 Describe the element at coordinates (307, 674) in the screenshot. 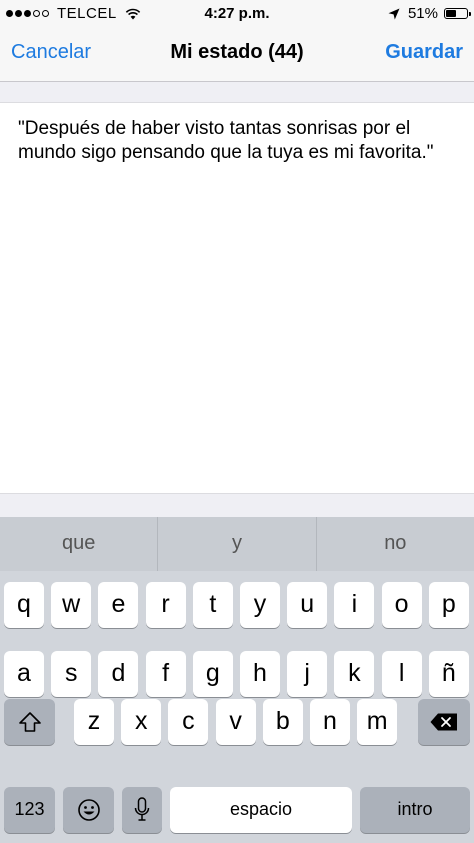

I see `key-j: j` at that location.